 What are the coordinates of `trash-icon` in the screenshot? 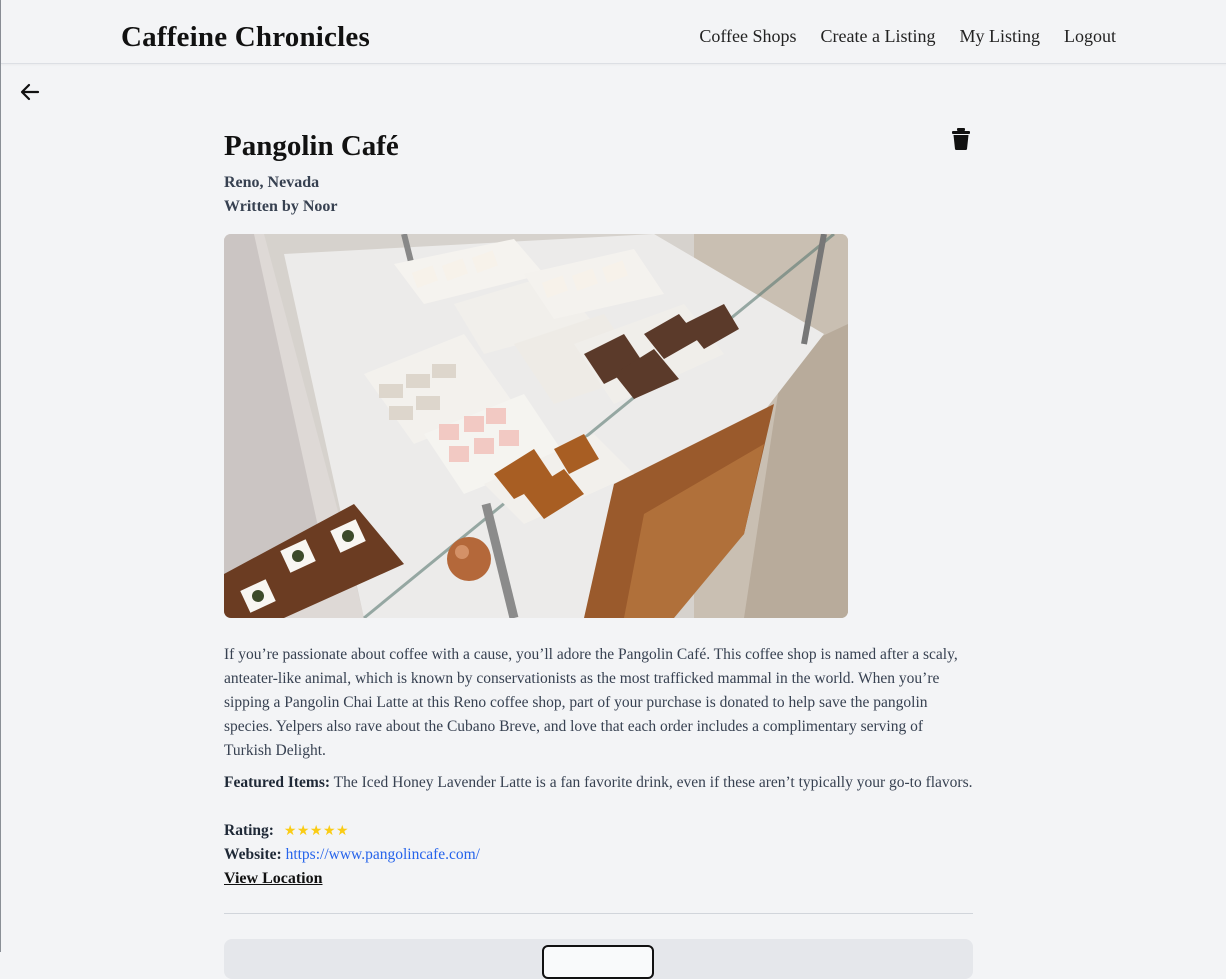 It's located at (961, 139).